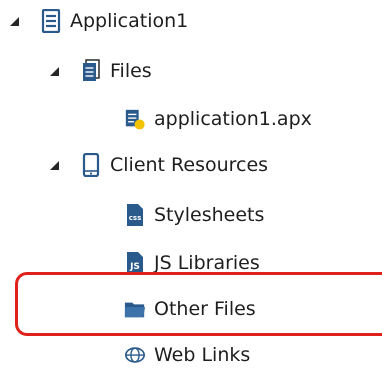  I want to click on tree-node-web-links: Web Links, so click(187, 355).